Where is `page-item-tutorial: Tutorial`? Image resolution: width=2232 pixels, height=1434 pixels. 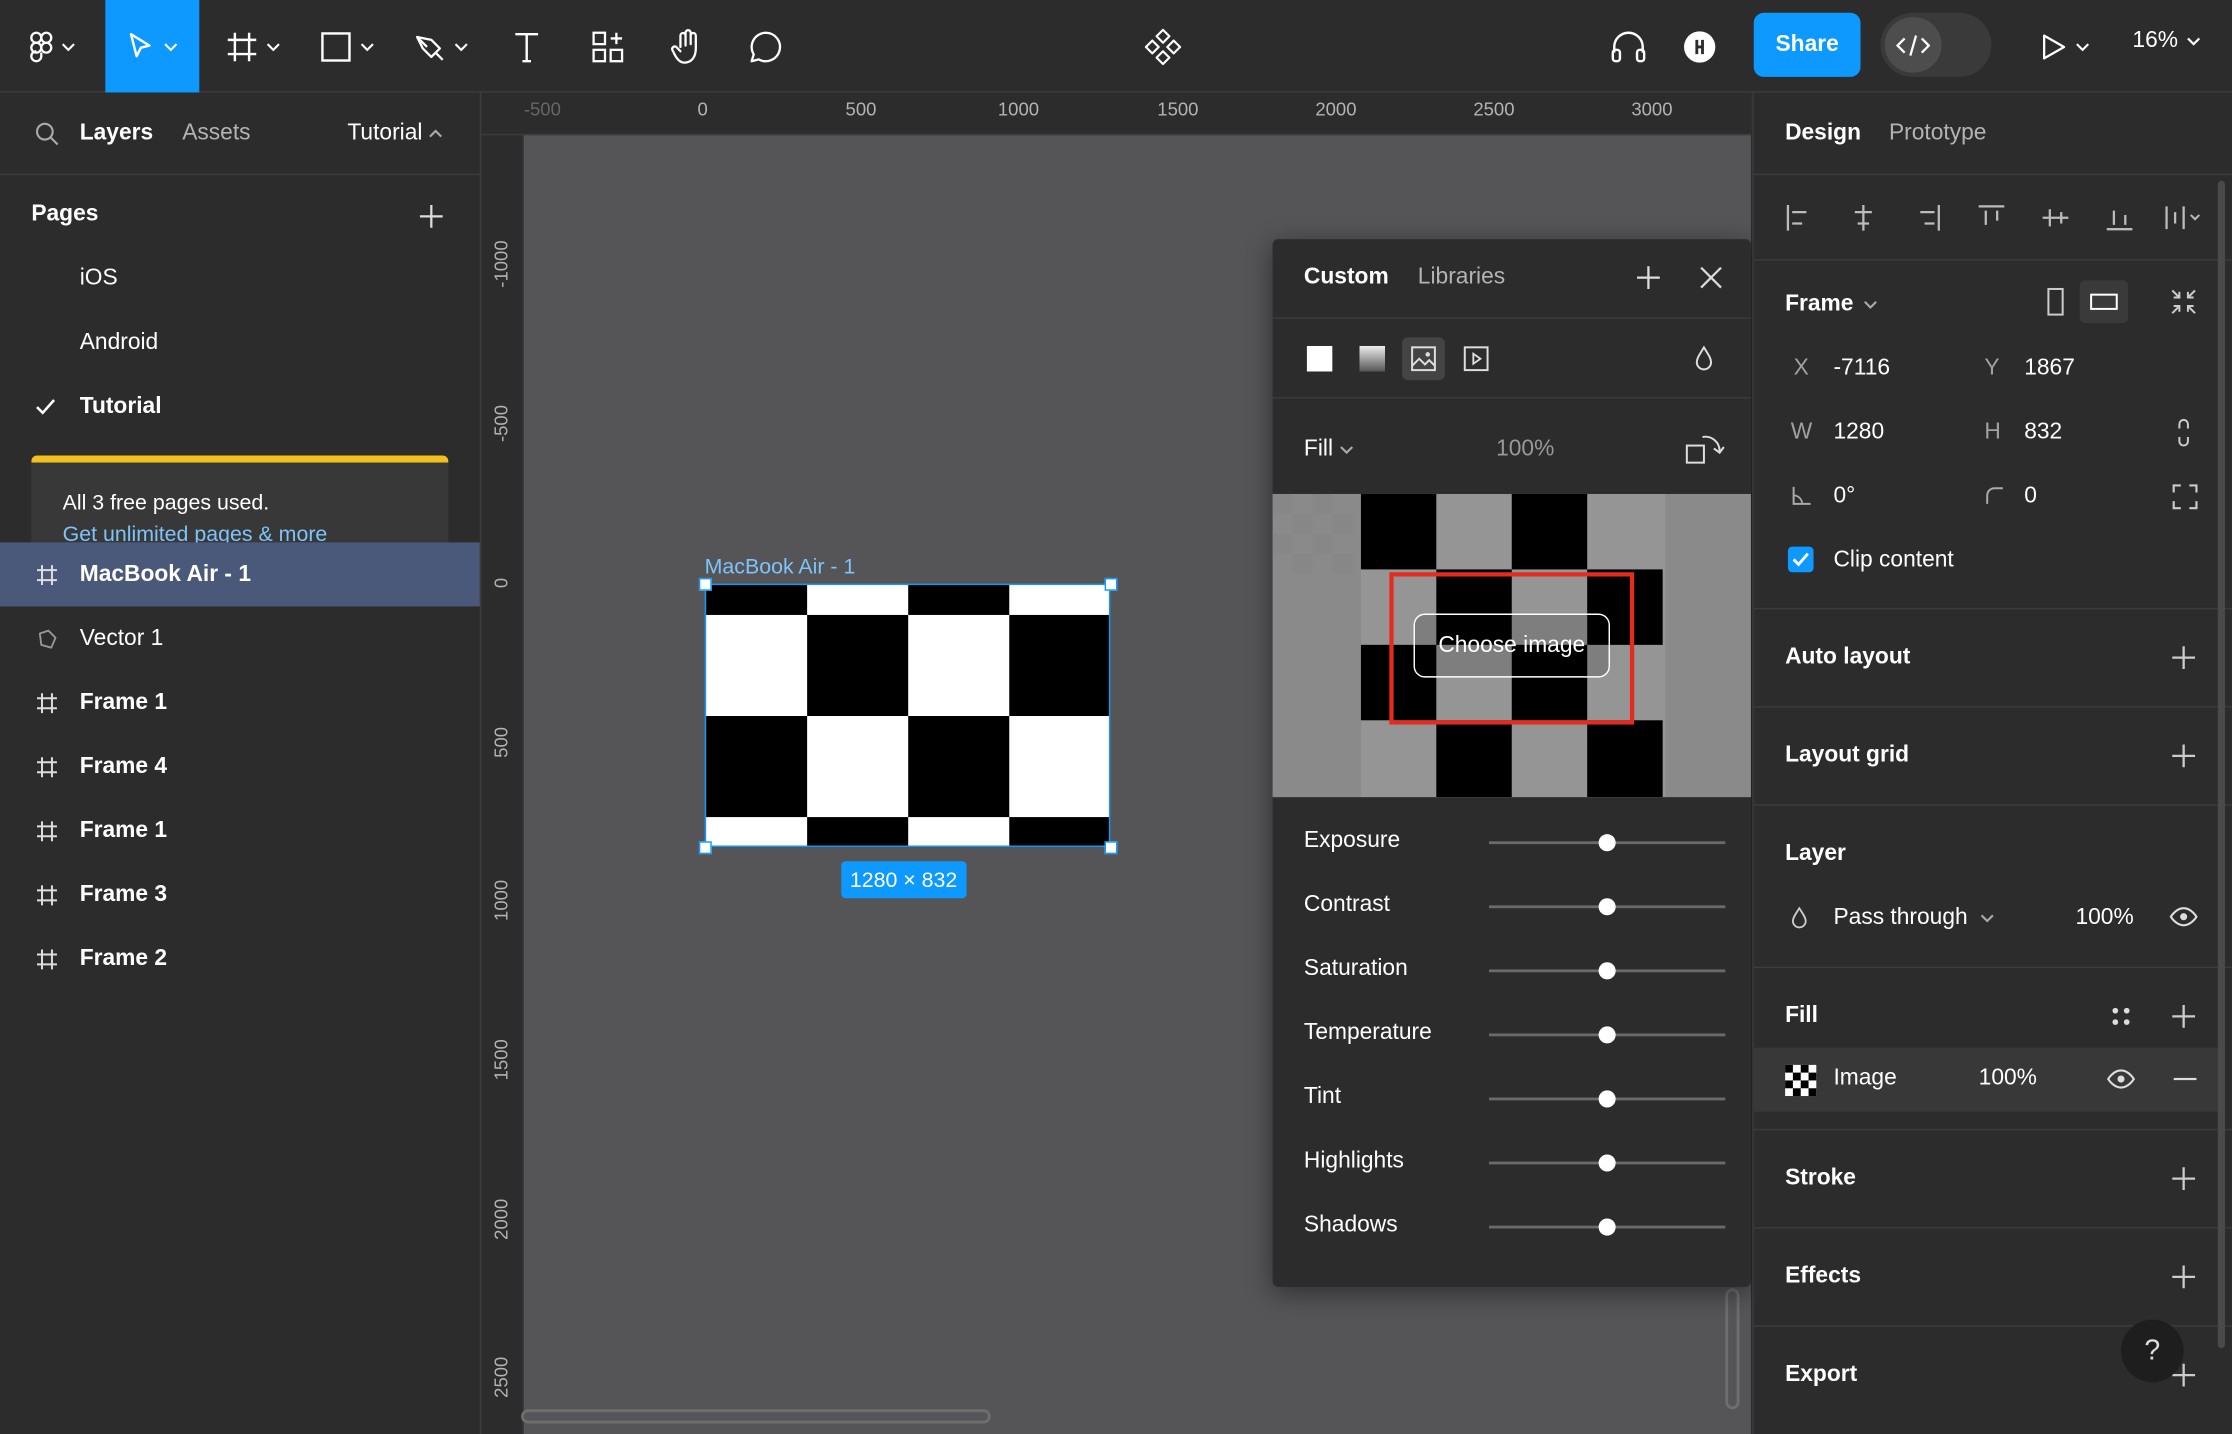 page-item-tutorial: Tutorial is located at coordinates (121, 407).